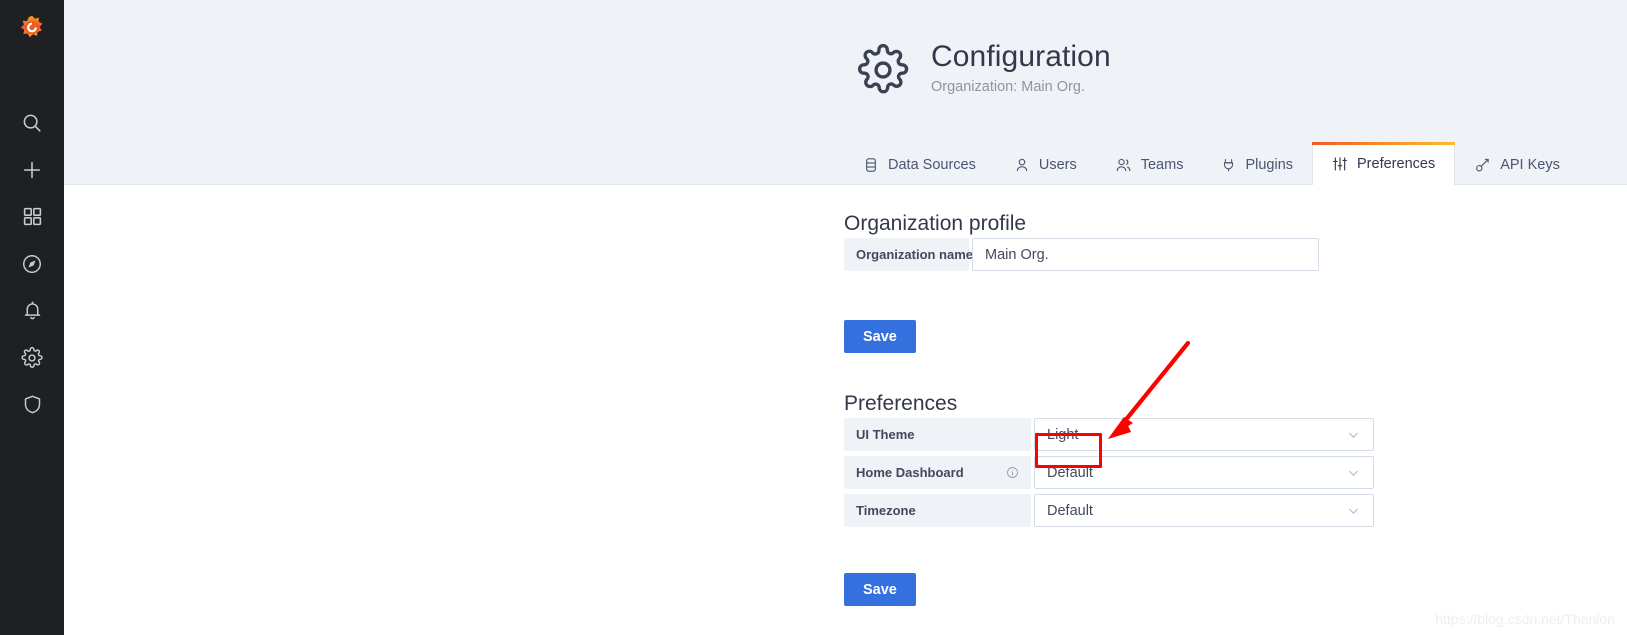 Image resolution: width=1627 pixels, height=635 pixels. Describe the element at coordinates (1123, 165) in the screenshot. I see `users-icon` at that location.